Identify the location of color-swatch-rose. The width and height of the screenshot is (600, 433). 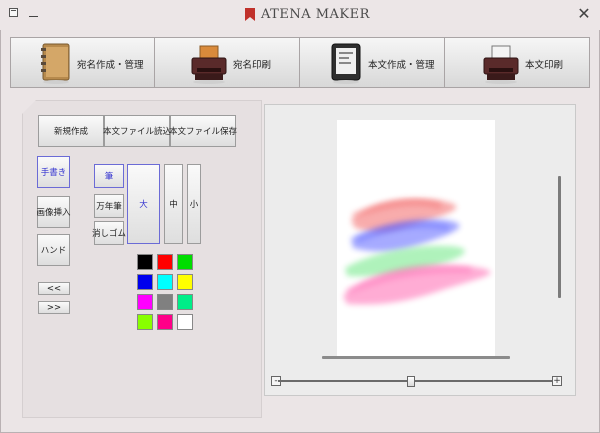
(165, 322).